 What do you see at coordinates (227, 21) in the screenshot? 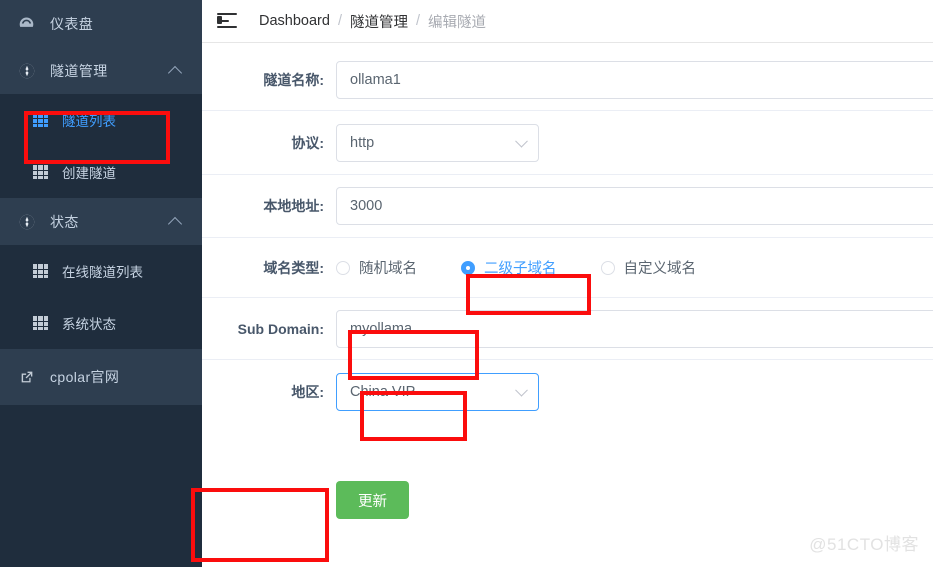
I see `fold-menu-icon` at bounding box center [227, 21].